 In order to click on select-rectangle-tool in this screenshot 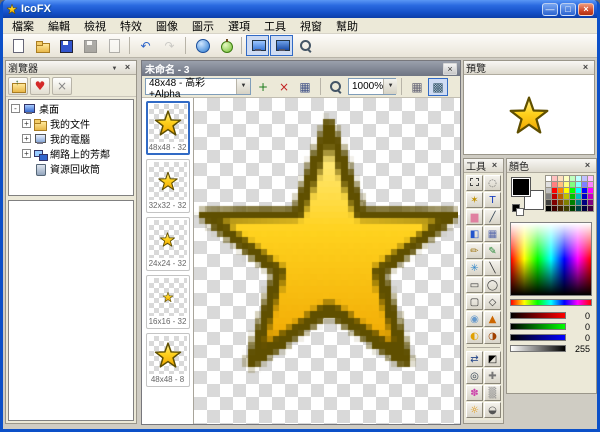, I will do `click(474, 183)`.